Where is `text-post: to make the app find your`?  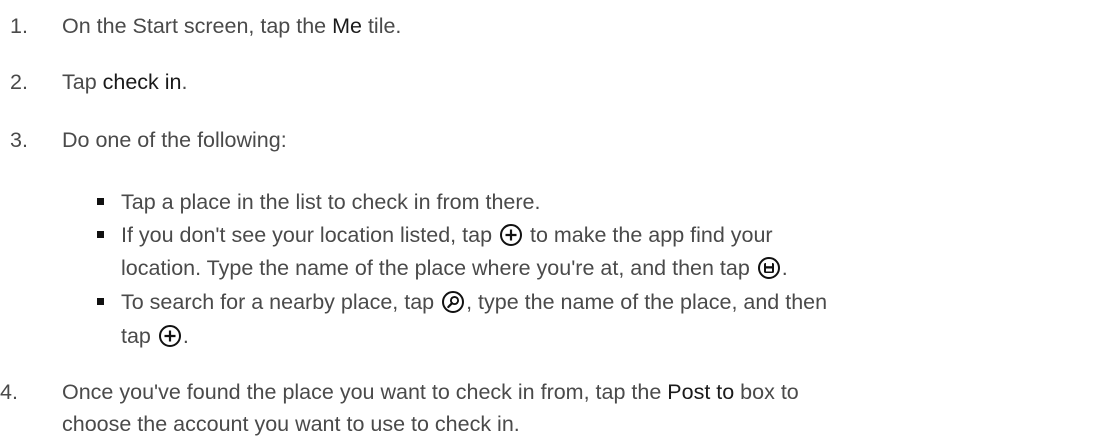 text-post: to make the app find your is located at coordinates (648, 235).